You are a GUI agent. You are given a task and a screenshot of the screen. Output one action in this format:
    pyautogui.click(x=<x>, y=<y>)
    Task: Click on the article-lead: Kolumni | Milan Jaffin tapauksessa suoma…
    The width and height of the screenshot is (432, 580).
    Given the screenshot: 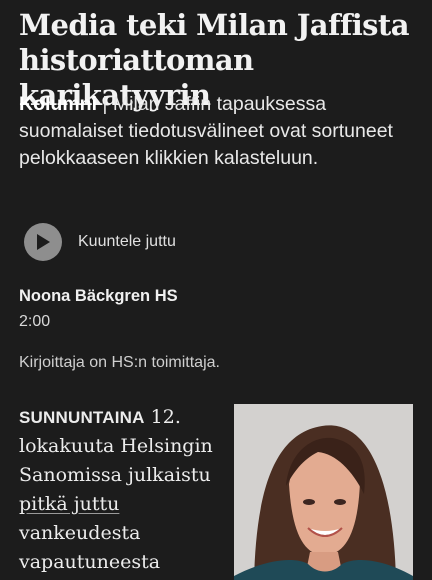 What is the action you would take?
    pyautogui.click(x=217, y=131)
    